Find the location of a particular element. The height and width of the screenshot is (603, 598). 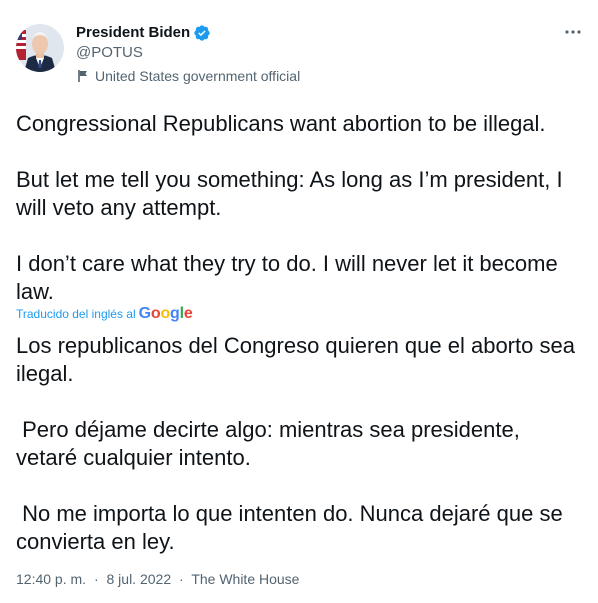

verified-badge-icon is located at coordinates (202, 33).